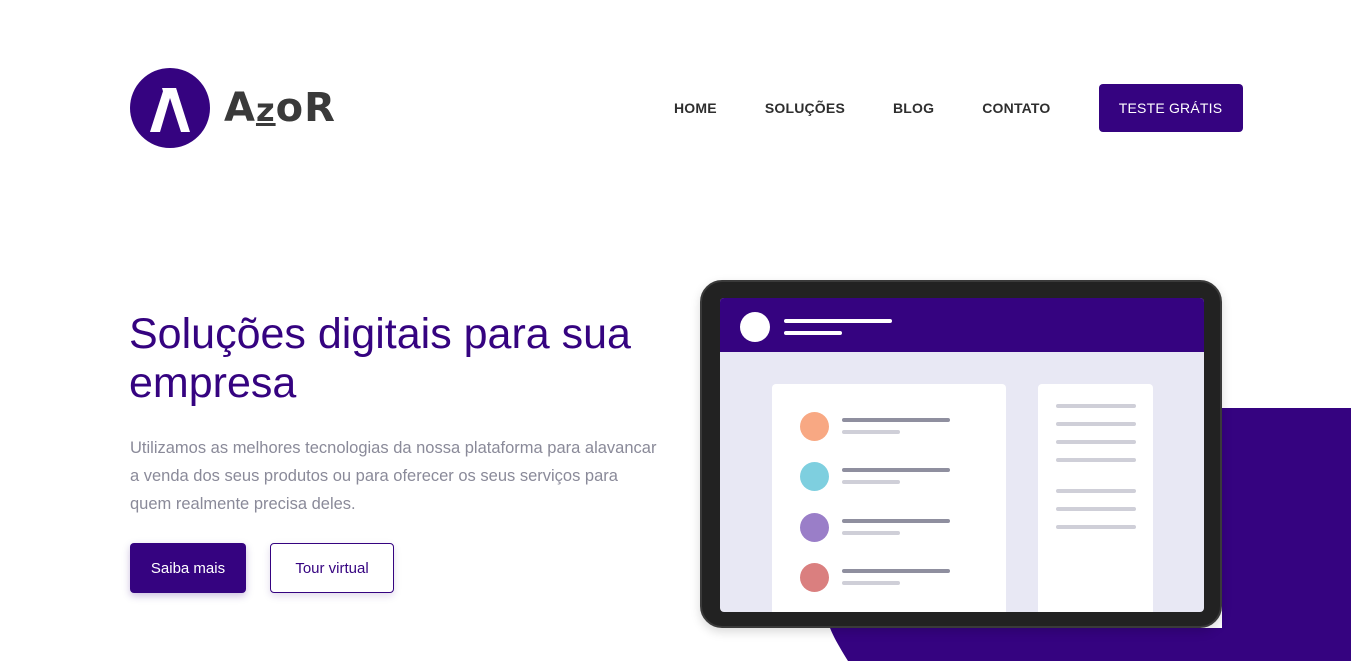  What do you see at coordinates (240, 108) in the screenshot?
I see `brand-name-part1: A` at bounding box center [240, 108].